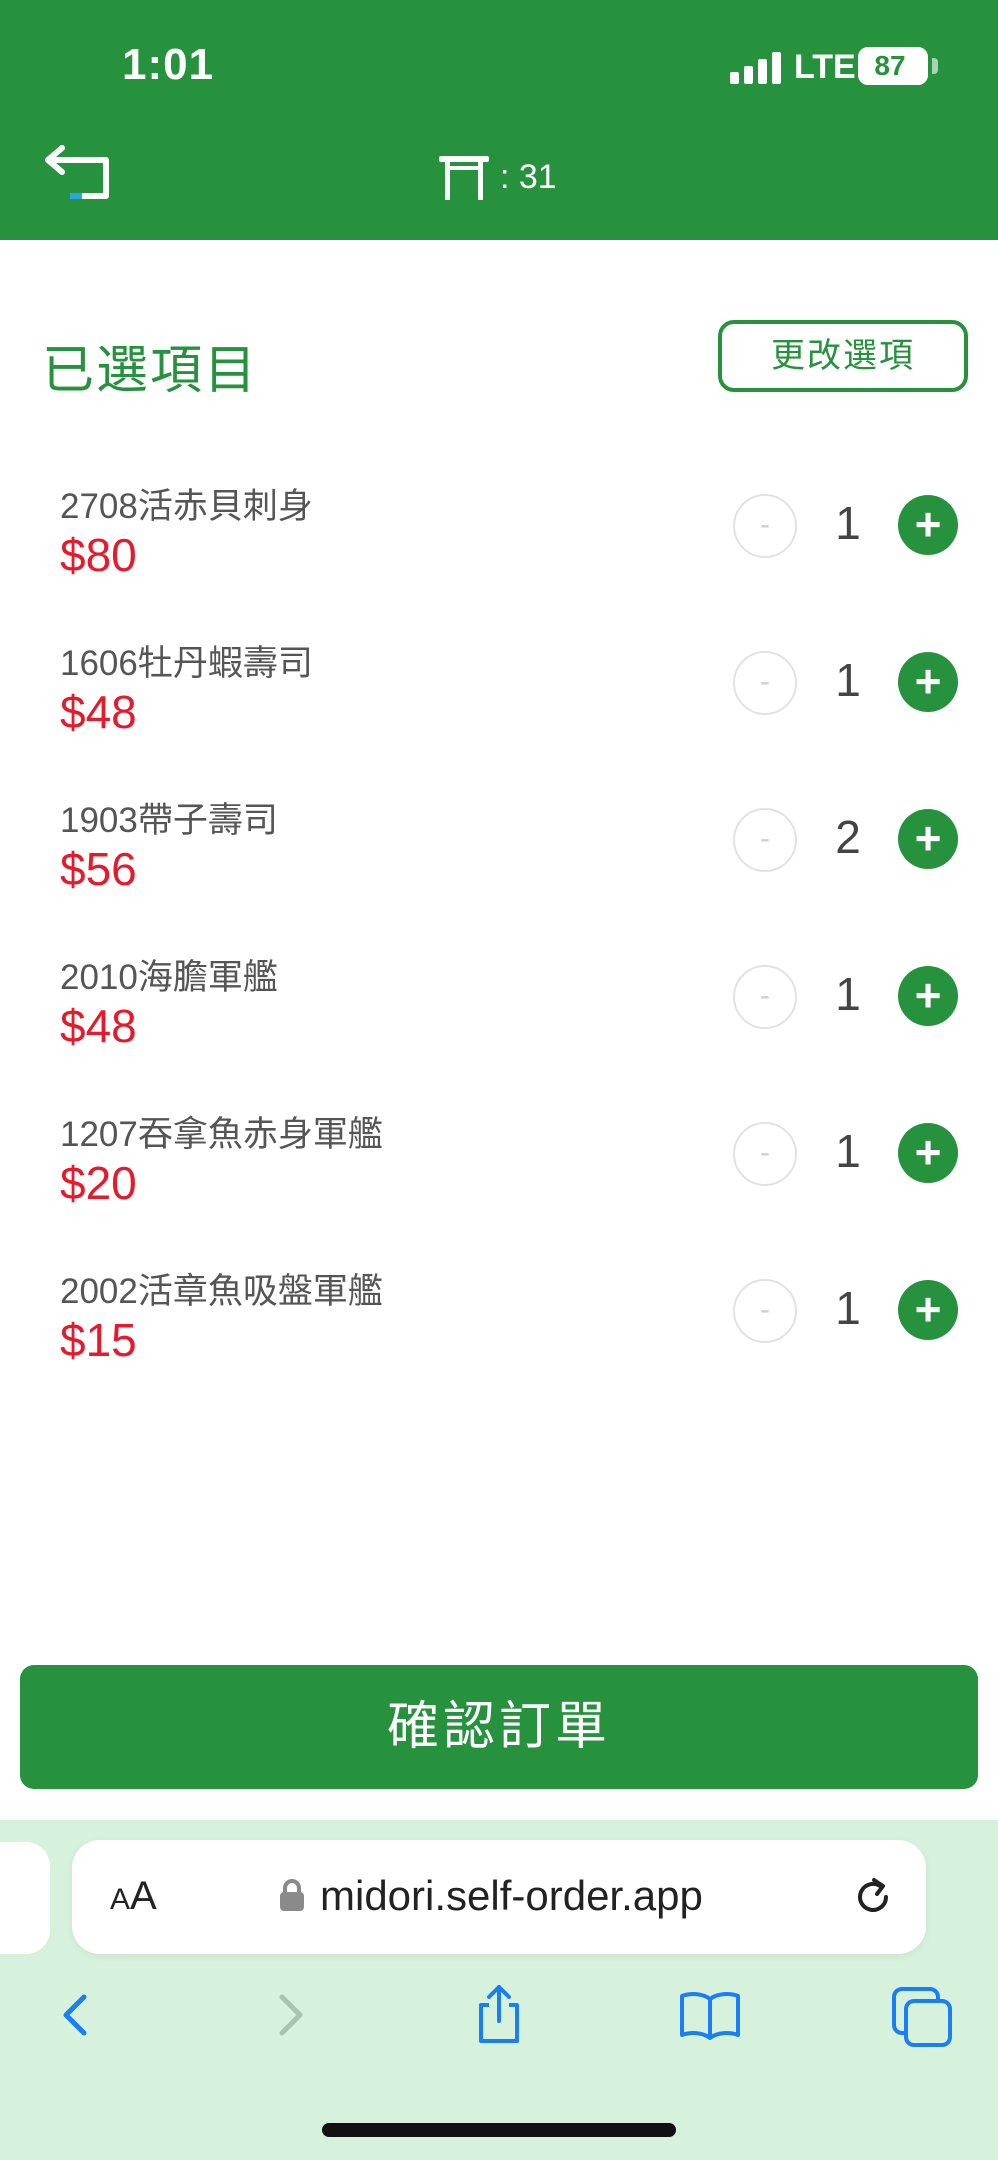 This screenshot has height=2160, width=998. What do you see at coordinates (76, 2015) in the screenshot?
I see `back-chevron-icon` at bounding box center [76, 2015].